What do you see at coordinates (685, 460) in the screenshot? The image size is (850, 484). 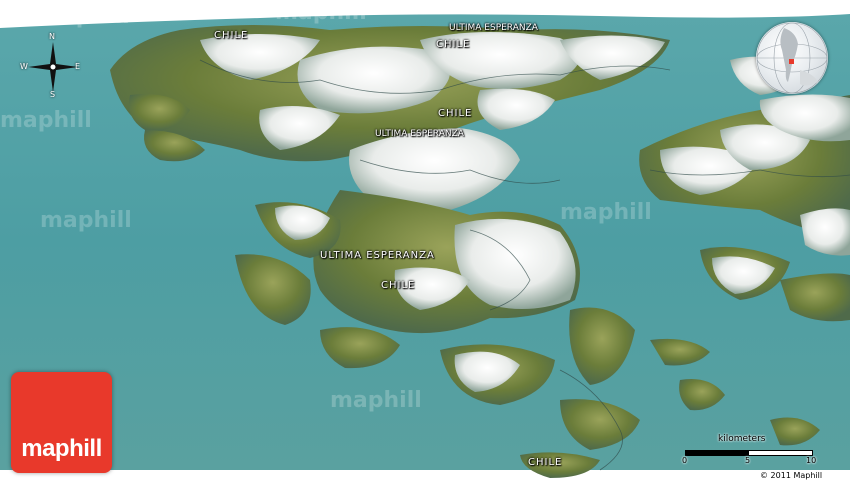 I see `scale-tick: 0` at bounding box center [685, 460].